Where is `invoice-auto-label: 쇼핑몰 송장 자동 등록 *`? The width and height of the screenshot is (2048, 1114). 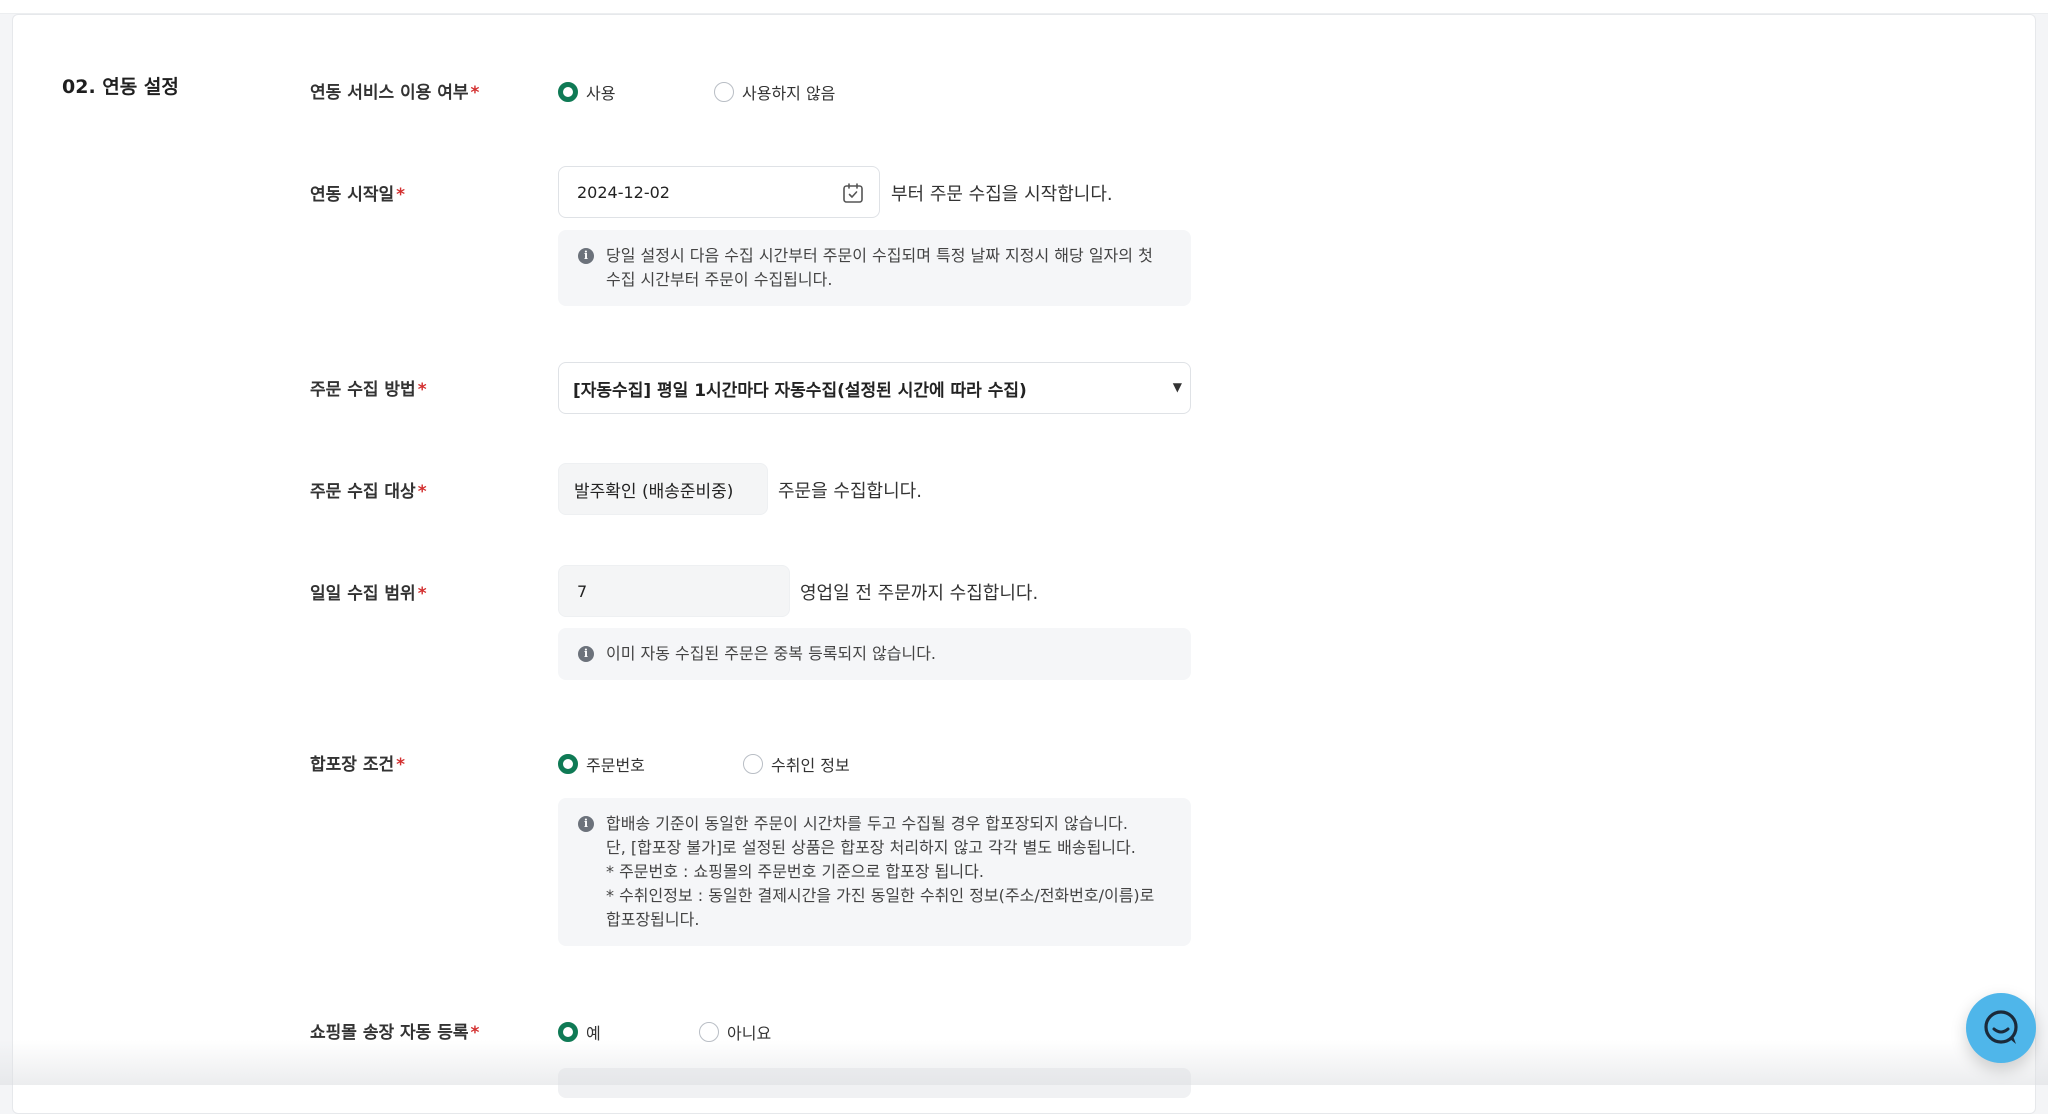 invoice-auto-label: 쇼핑몰 송장 자동 등록 * is located at coordinates (394, 1030).